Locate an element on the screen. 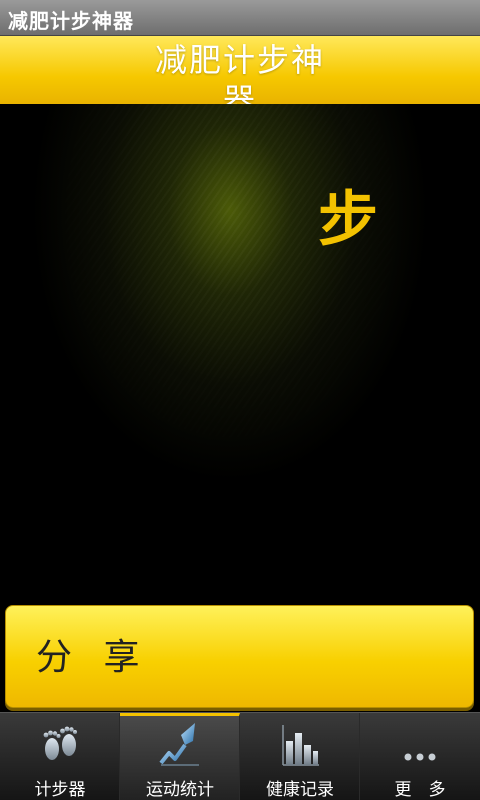 The image size is (480, 800). share-button: 分 享 is located at coordinates (239, 656).